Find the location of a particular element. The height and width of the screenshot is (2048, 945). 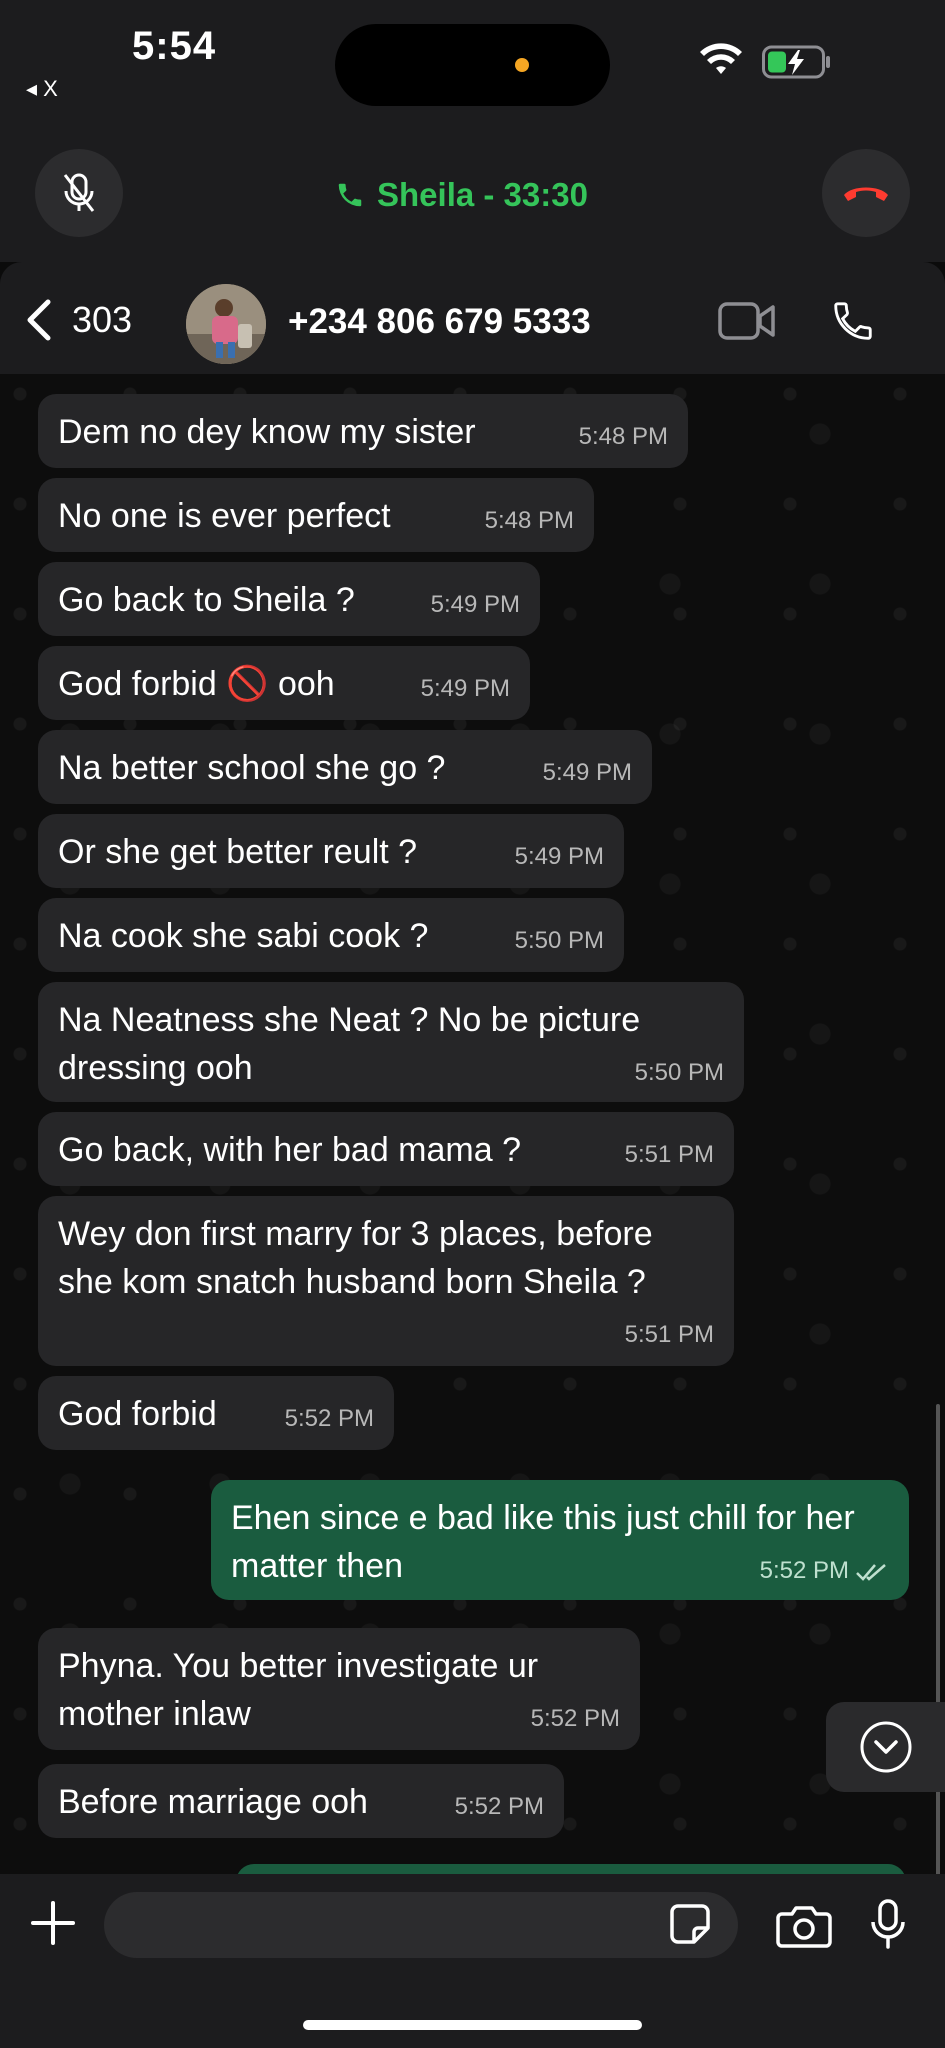

message-bubble: Dem no dey know my sister 5:48 PM is located at coordinates (363, 431).